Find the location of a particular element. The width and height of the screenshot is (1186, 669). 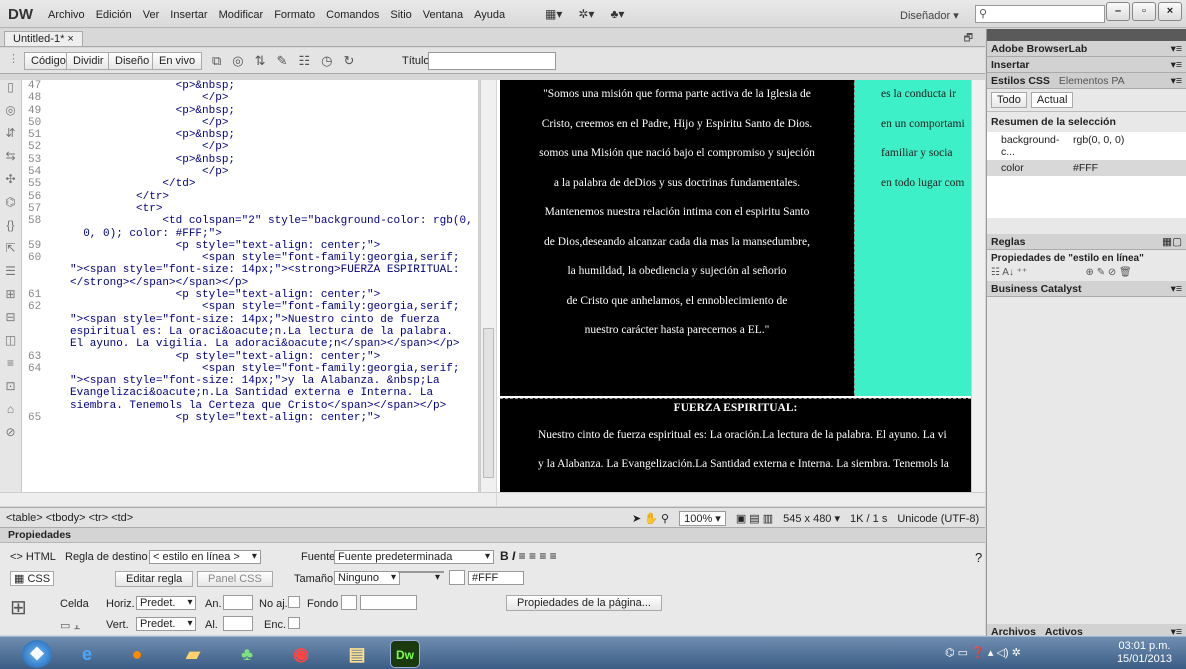

clock: 03:01 p.m. 15/01/2013 is located at coordinates (1144, 653).